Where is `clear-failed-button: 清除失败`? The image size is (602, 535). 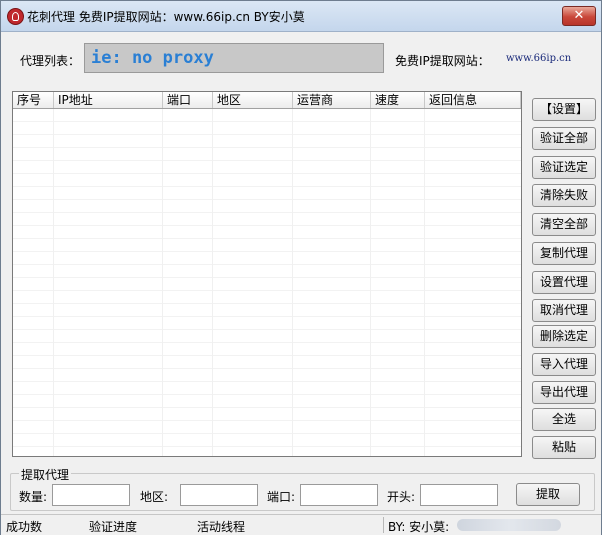
clear-failed-button: 清除失败 is located at coordinates (564, 195).